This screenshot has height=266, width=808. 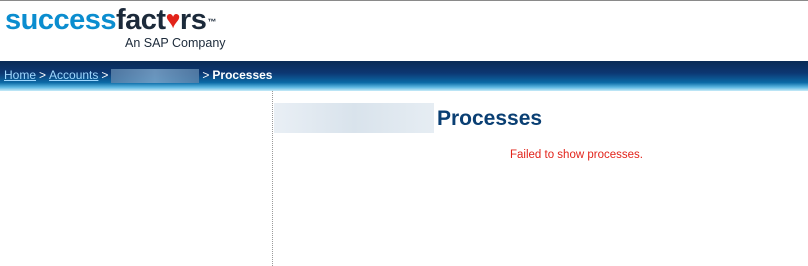 What do you see at coordinates (175, 43) in the screenshot?
I see `logo-tagline: An SAP Company` at bounding box center [175, 43].